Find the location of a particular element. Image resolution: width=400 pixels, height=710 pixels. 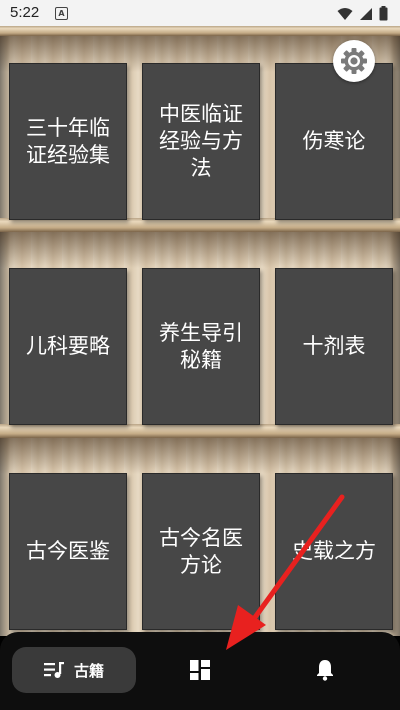

book-card: 三十年临证经验集 is located at coordinates (68, 141).